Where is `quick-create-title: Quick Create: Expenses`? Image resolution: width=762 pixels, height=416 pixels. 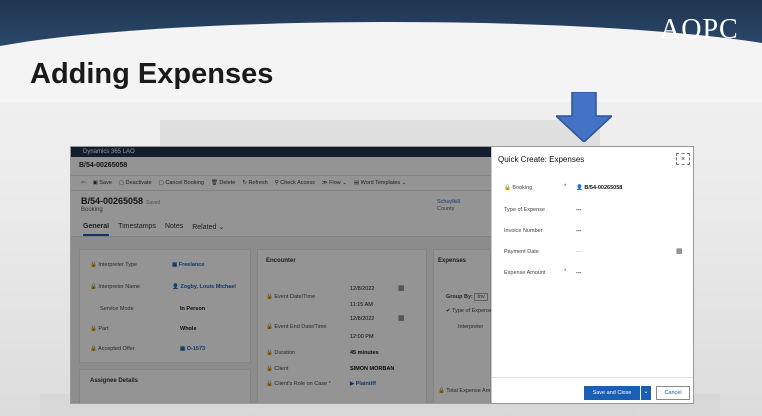 quick-create-title: Quick Create: Expenses is located at coordinates (541, 159).